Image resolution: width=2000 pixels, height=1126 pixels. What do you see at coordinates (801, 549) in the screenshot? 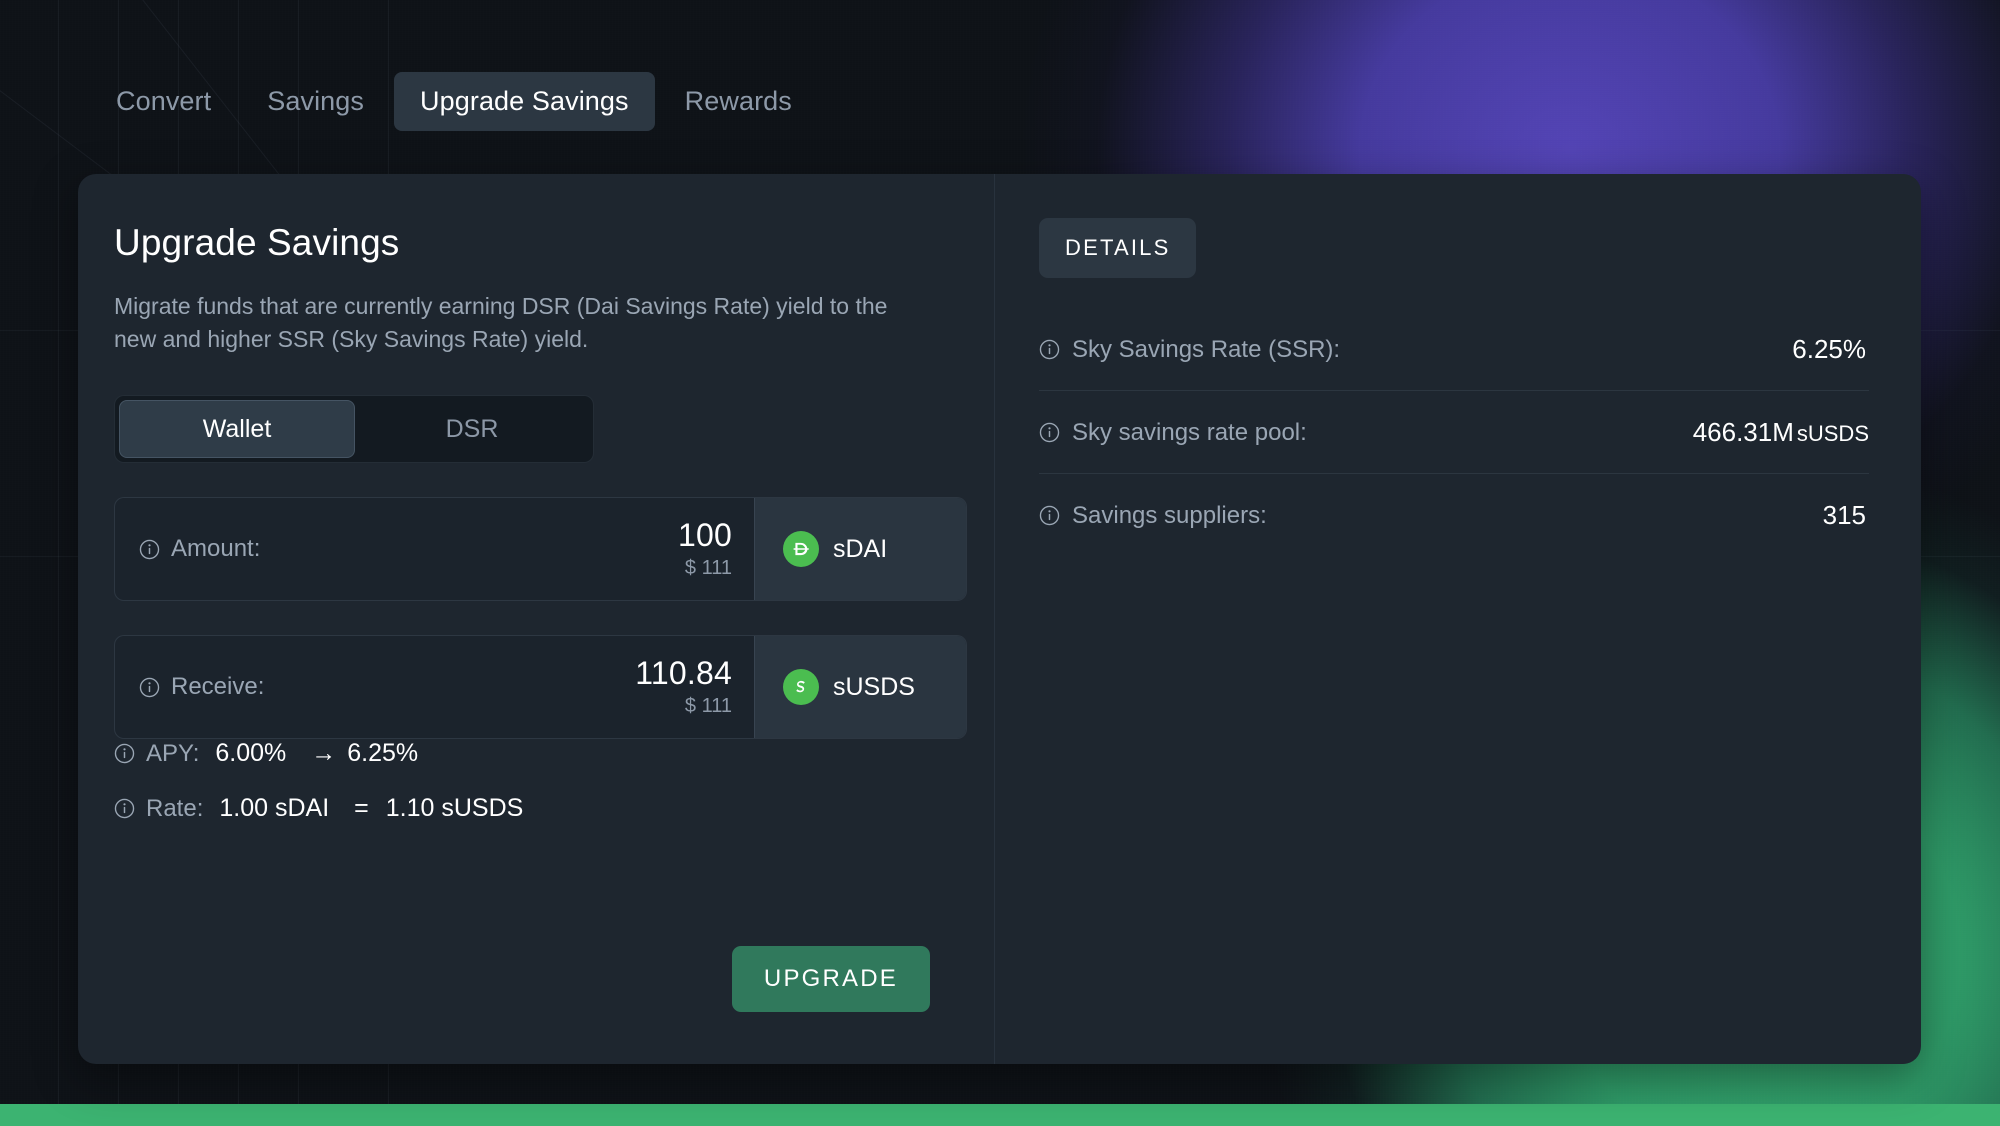
I see `dai-token-icon` at bounding box center [801, 549].